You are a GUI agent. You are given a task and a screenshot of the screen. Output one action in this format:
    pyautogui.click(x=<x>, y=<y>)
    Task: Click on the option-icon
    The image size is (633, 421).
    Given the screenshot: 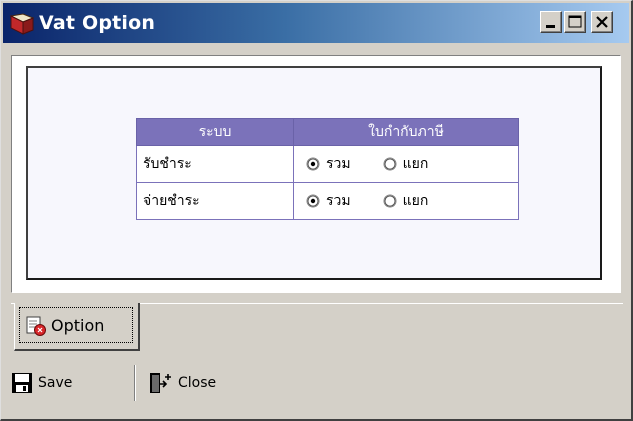 What is the action you would take?
    pyautogui.click(x=36, y=328)
    